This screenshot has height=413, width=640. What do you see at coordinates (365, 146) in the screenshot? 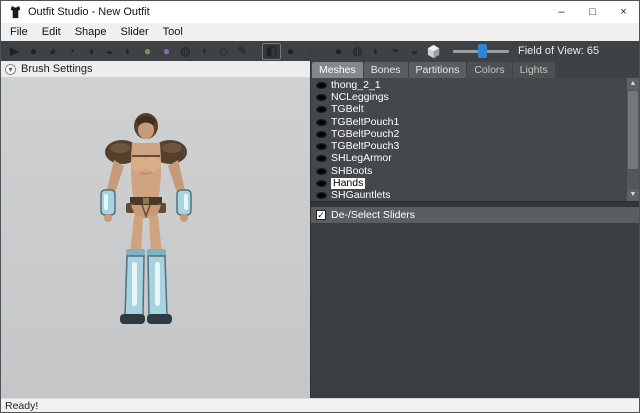
I see `mesh-name: TGBeltPouch3` at bounding box center [365, 146].